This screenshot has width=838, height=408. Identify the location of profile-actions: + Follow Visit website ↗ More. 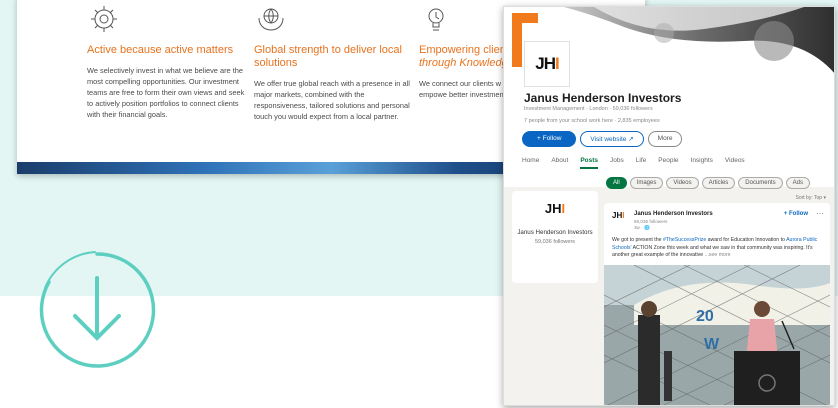
(602, 139).